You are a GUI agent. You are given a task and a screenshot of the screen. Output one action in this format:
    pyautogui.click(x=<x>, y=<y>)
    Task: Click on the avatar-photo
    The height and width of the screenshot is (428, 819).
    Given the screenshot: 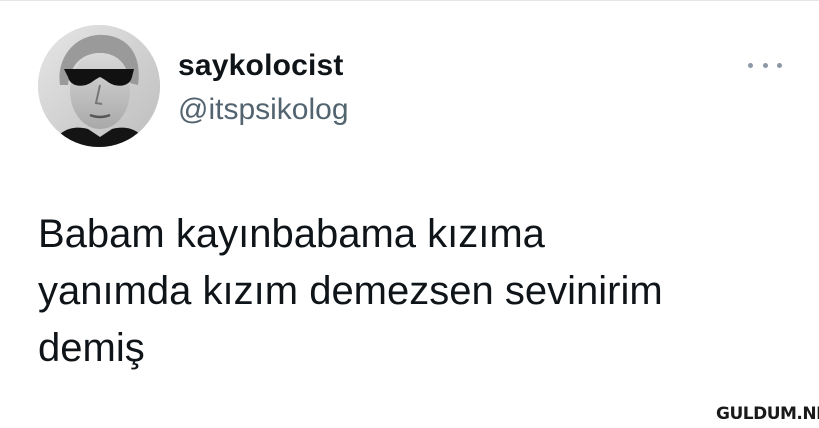 What is the action you would take?
    pyautogui.click(x=99, y=86)
    